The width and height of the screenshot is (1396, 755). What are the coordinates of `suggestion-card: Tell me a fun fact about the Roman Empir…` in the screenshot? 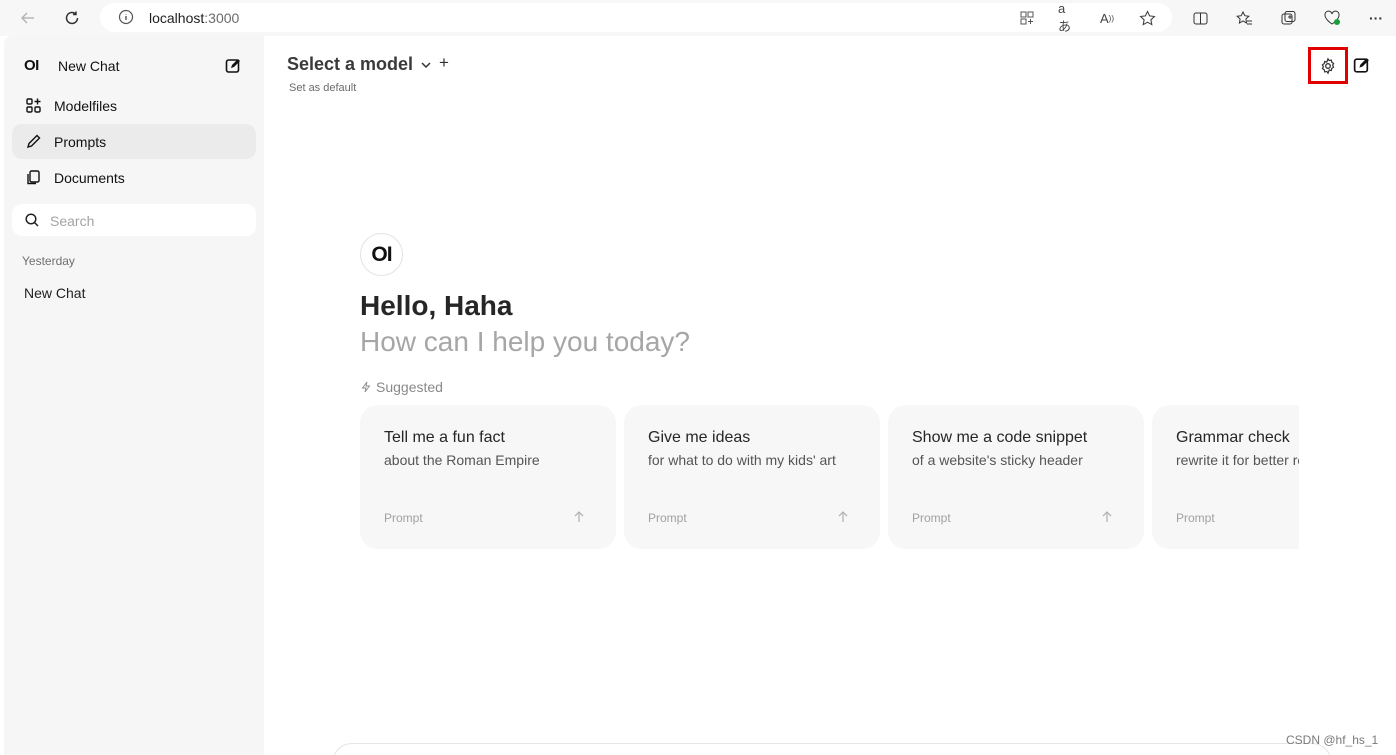 It's located at (488, 477).